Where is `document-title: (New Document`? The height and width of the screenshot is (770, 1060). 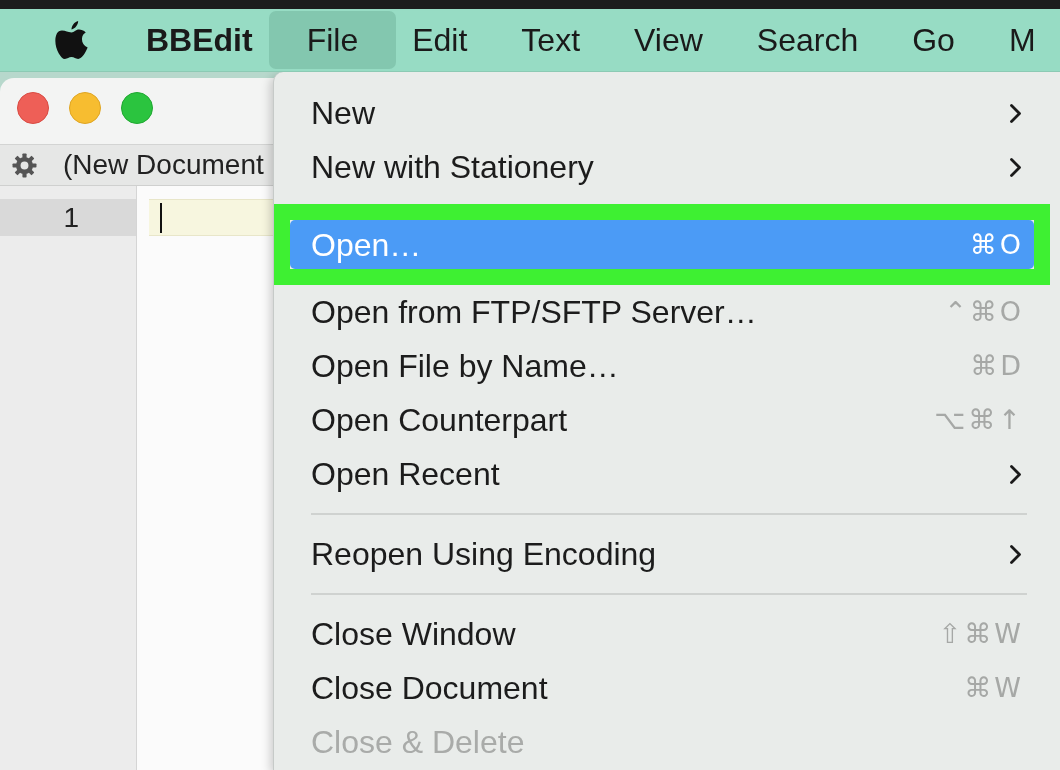 document-title: (New Document is located at coordinates (163, 165).